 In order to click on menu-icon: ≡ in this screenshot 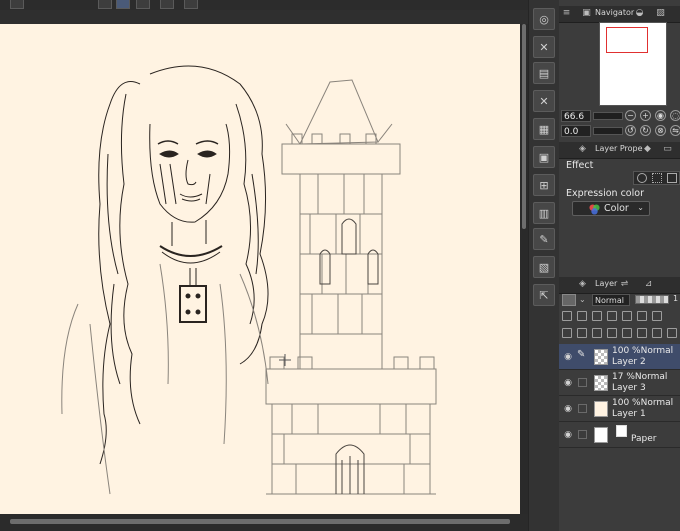, I will do `click(566, 13)`.